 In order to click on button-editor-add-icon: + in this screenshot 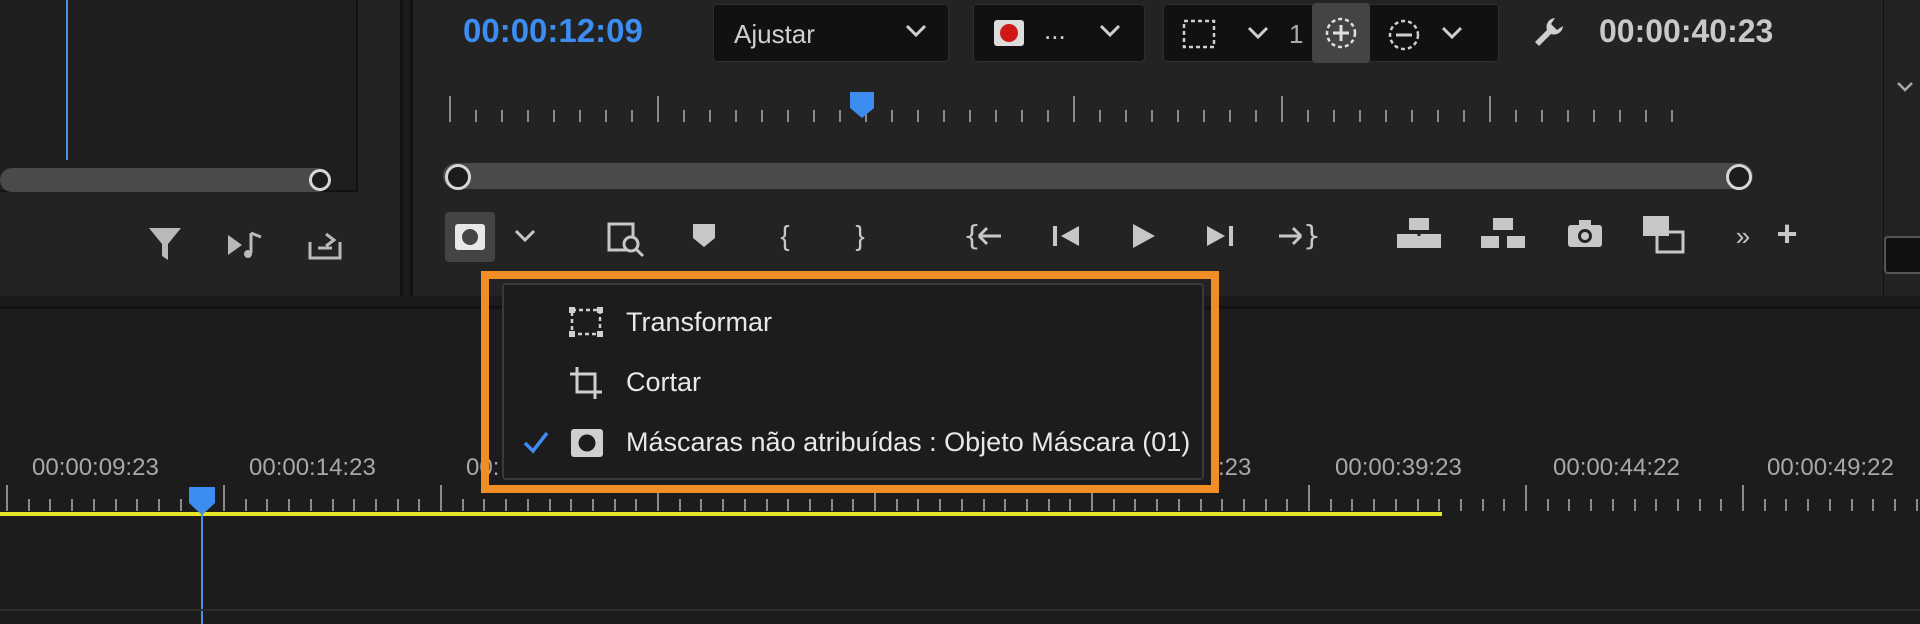, I will do `click(1787, 234)`.